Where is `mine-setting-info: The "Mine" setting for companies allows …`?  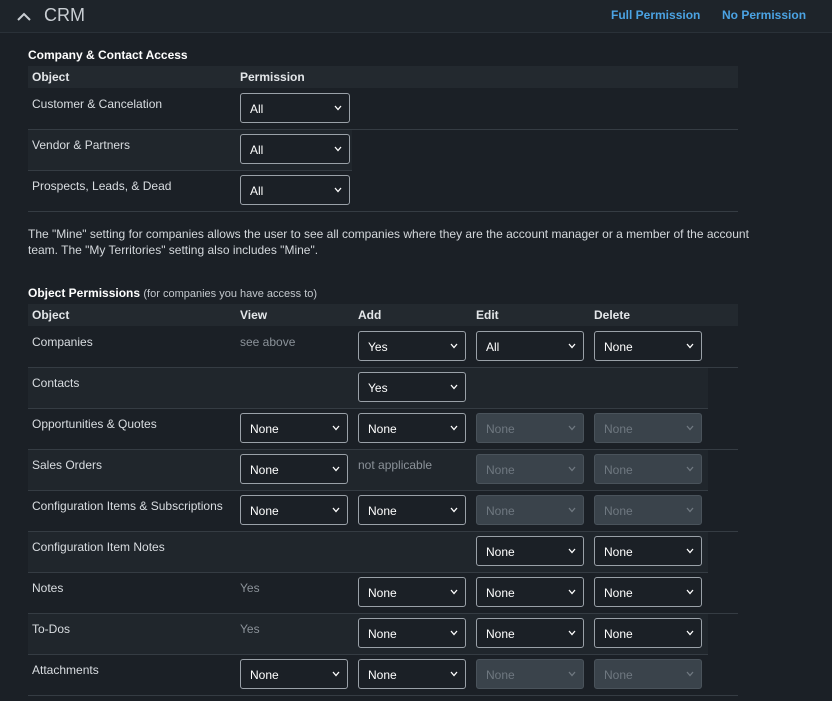 mine-setting-info: The "Mine" setting for companies allows … is located at coordinates (388, 242).